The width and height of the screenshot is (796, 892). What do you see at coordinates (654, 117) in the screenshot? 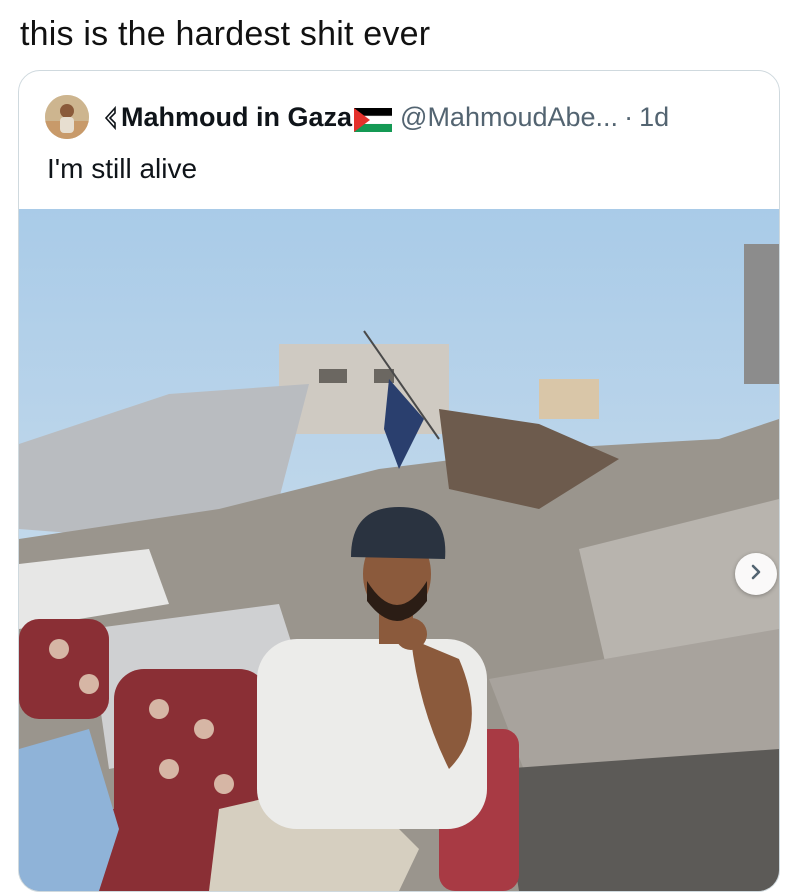
I see `post-timestamp: 1d` at bounding box center [654, 117].